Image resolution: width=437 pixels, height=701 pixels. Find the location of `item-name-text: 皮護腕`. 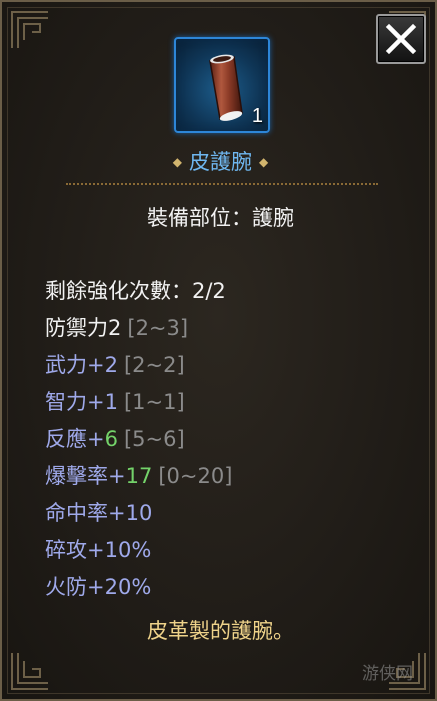

item-name-text: 皮護腕 is located at coordinates (220, 162).